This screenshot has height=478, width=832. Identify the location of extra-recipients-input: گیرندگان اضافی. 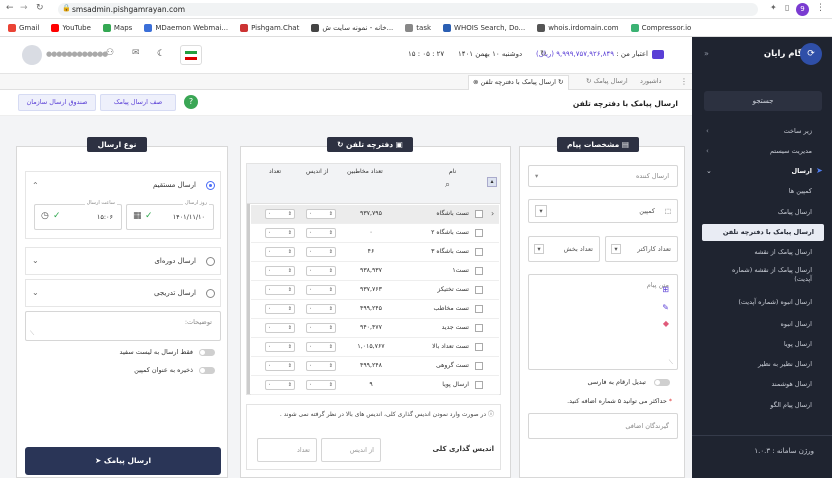
(603, 426).